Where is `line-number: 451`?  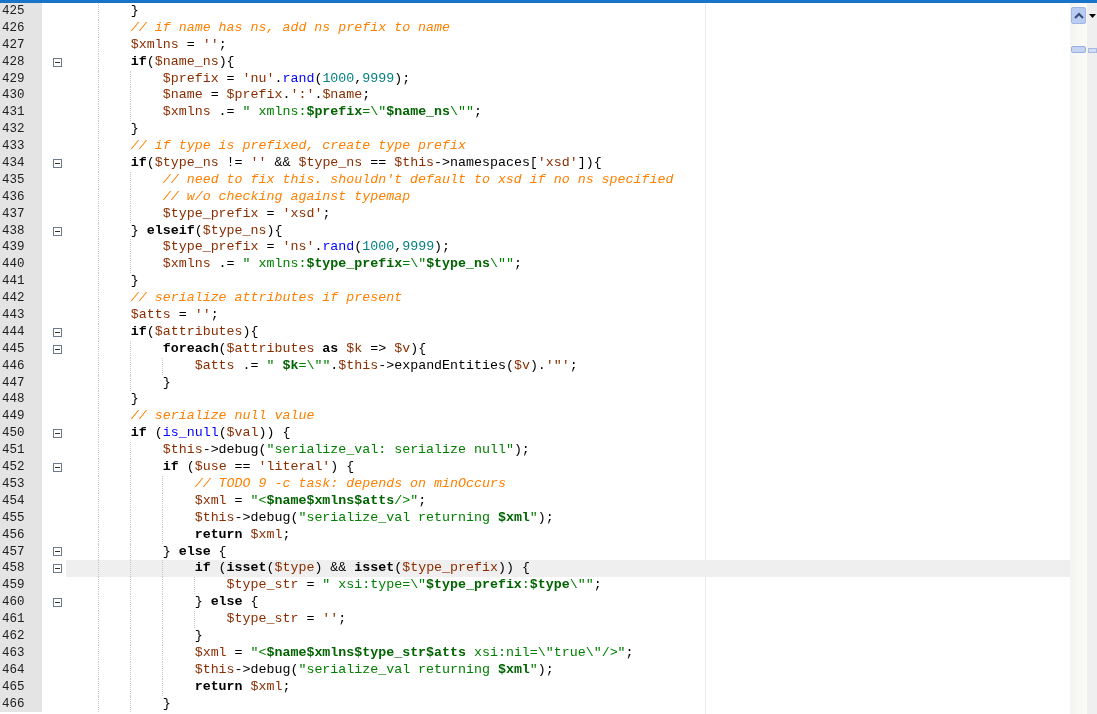
line-number: 451 is located at coordinates (21, 451).